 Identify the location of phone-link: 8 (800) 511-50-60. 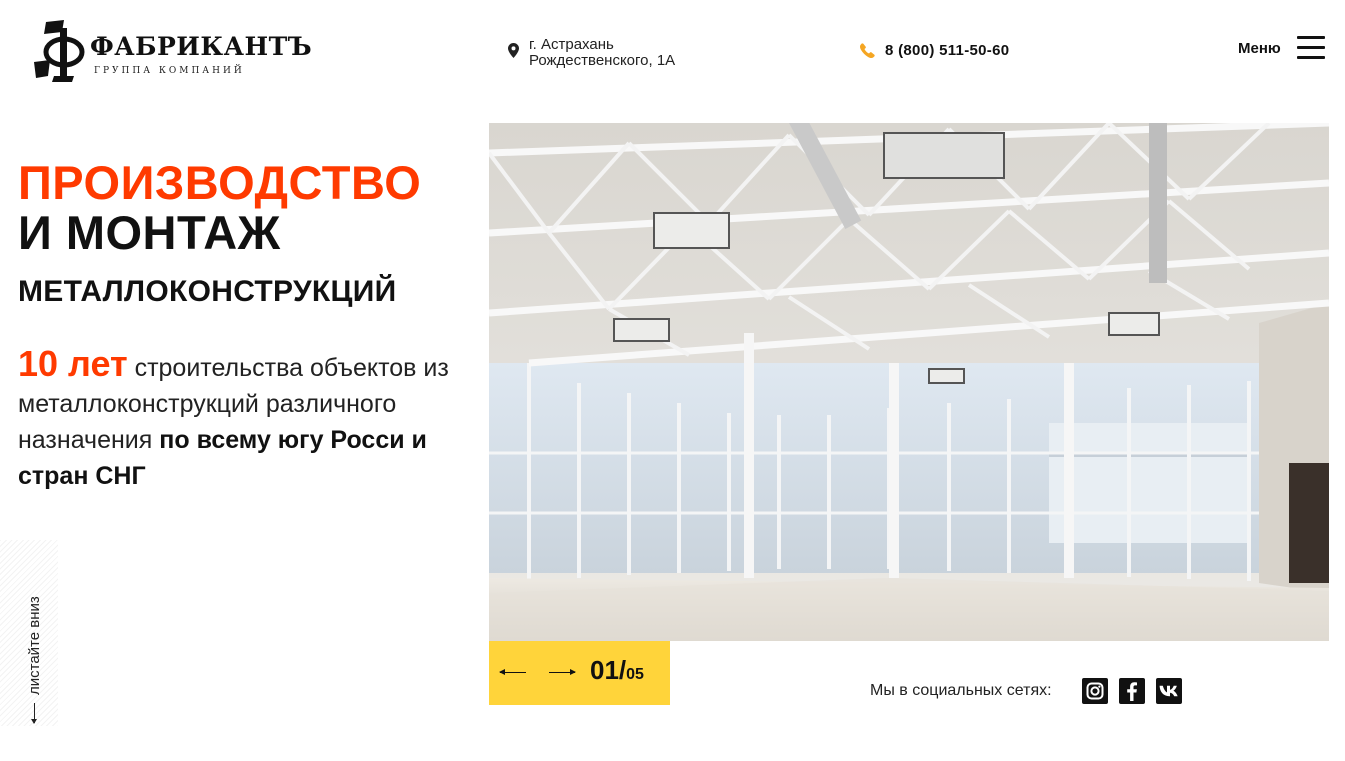
(934, 50).